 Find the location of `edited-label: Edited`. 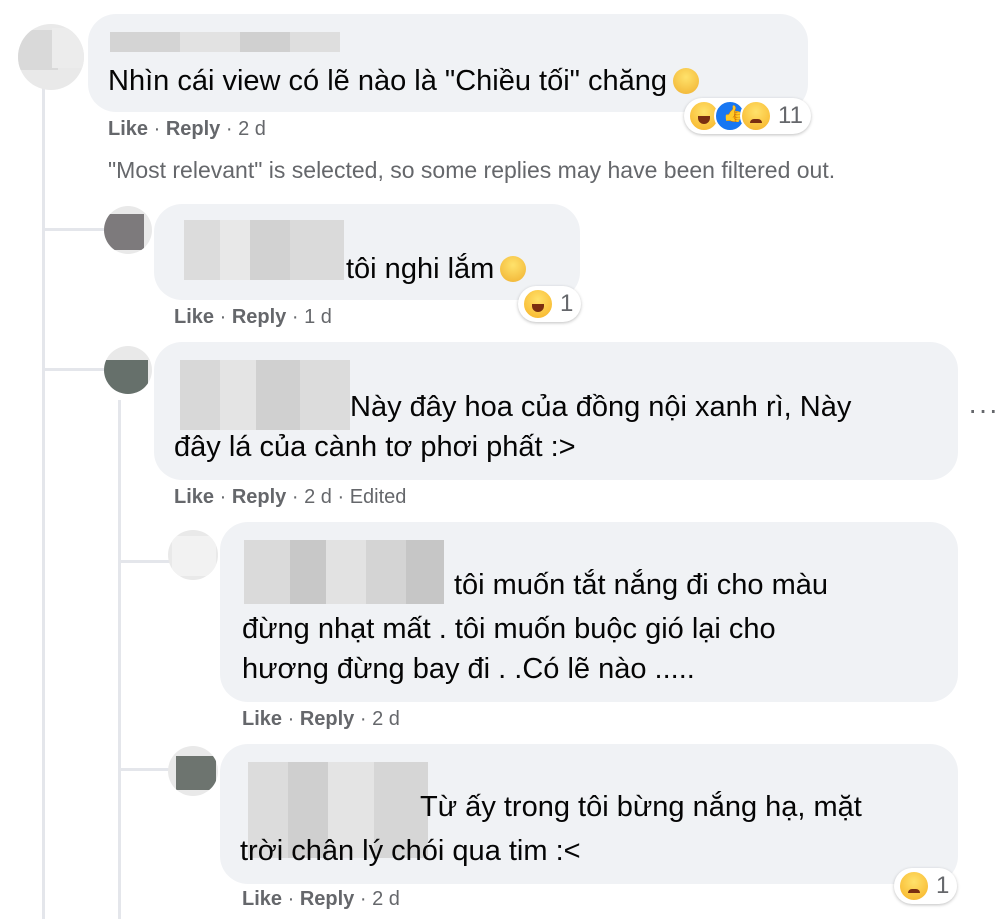

edited-label: Edited is located at coordinates (378, 497).